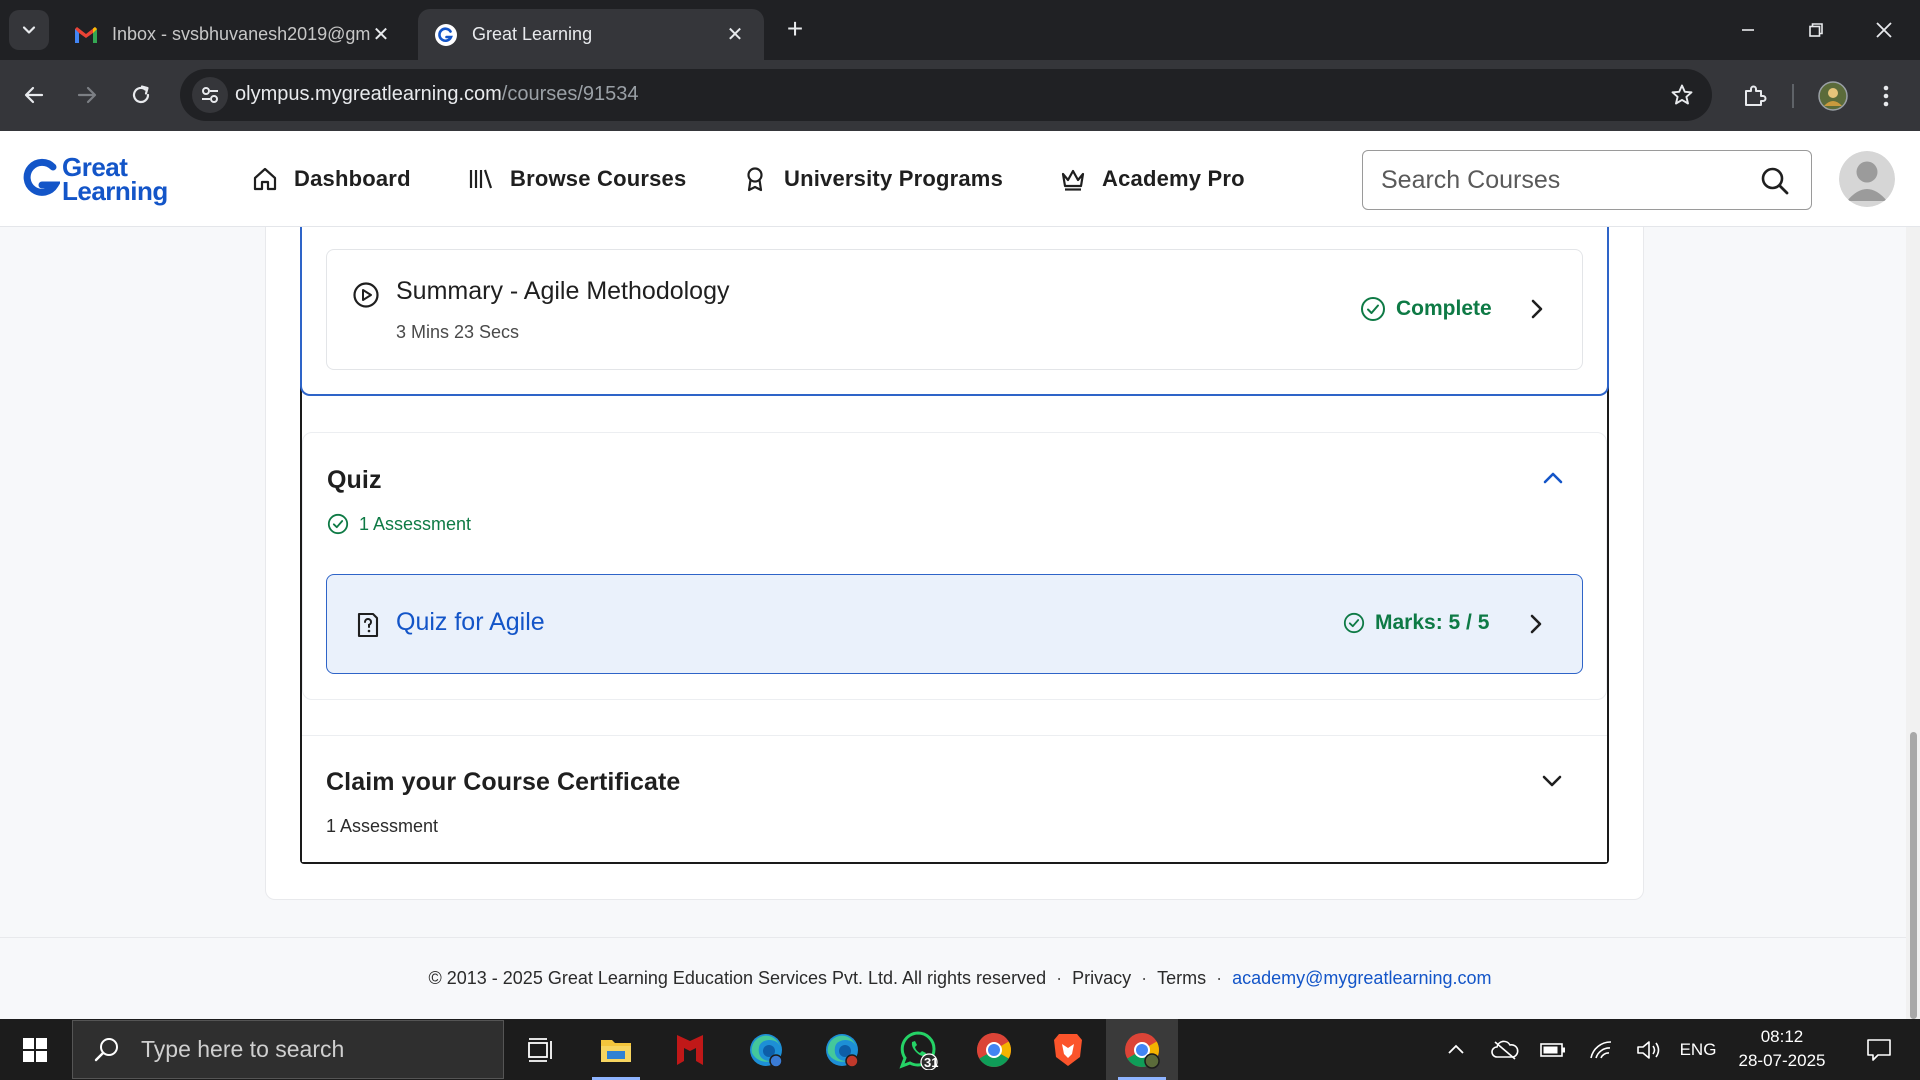 The width and height of the screenshot is (1920, 1080). I want to click on crown-icon, so click(1073, 179).